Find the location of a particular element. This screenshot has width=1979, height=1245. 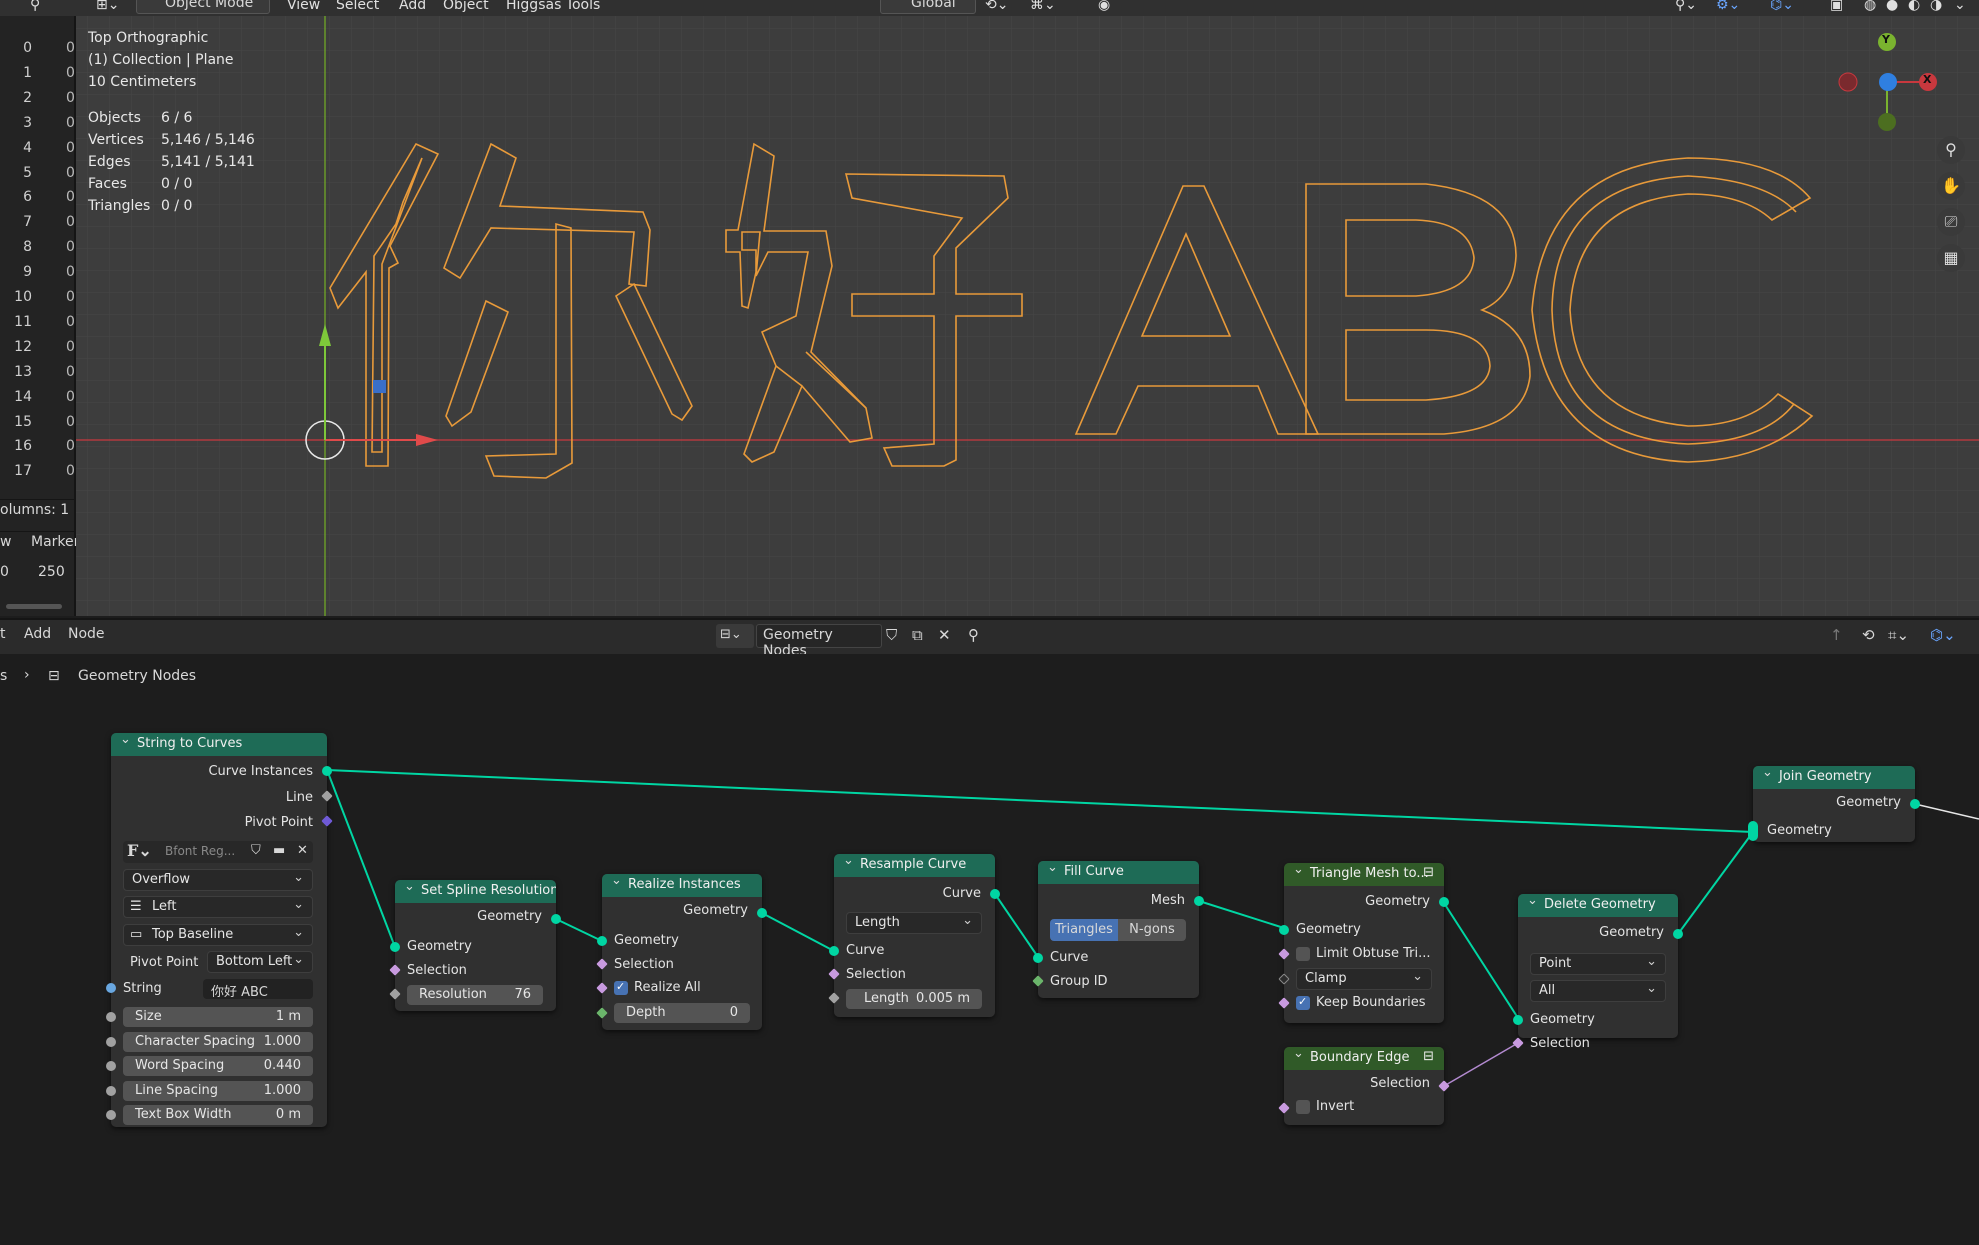

string-input: 你好 ABC is located at coordinates (258, 989).